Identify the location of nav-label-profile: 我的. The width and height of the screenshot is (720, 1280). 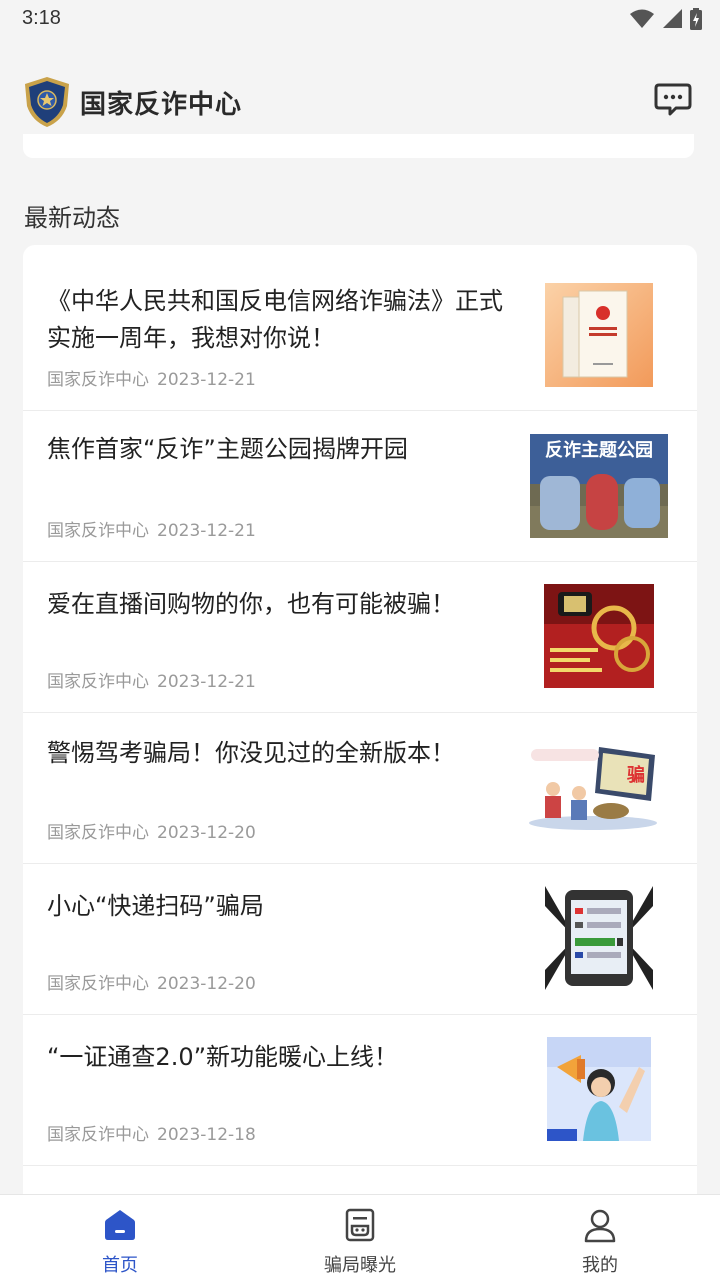
(600, 1265).